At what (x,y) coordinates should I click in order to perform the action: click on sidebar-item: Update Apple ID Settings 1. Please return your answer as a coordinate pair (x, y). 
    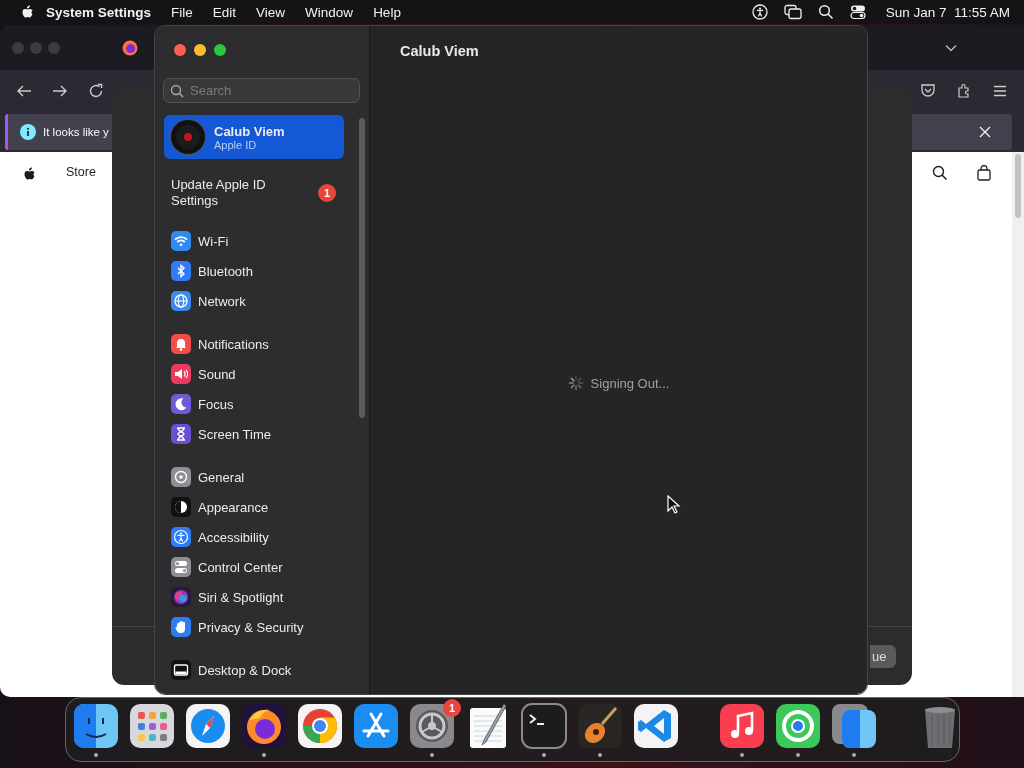
    Looking at the image, I should click on (254, 193).